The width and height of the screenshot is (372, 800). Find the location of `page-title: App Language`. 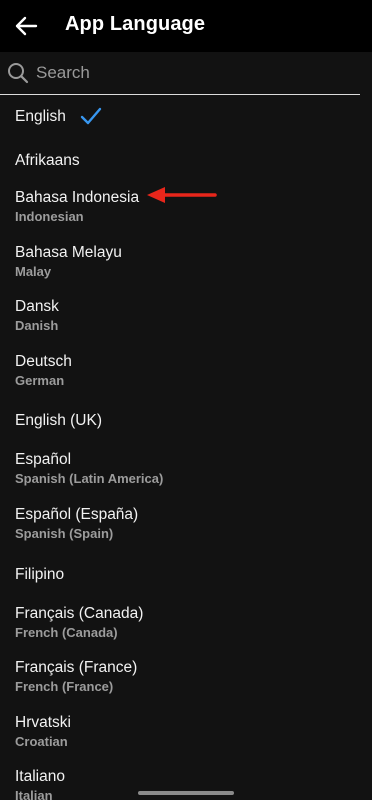

page-title: App Language is located at coordinates (135, 24).